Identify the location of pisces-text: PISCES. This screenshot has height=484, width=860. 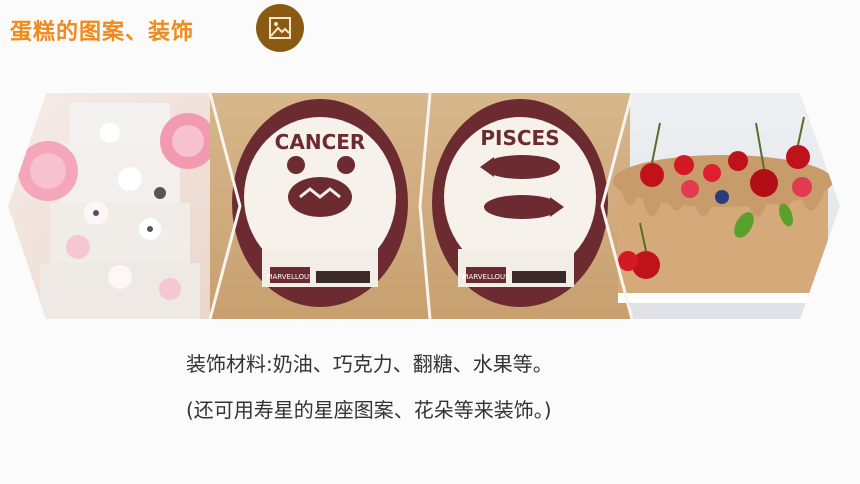
(519, 138).